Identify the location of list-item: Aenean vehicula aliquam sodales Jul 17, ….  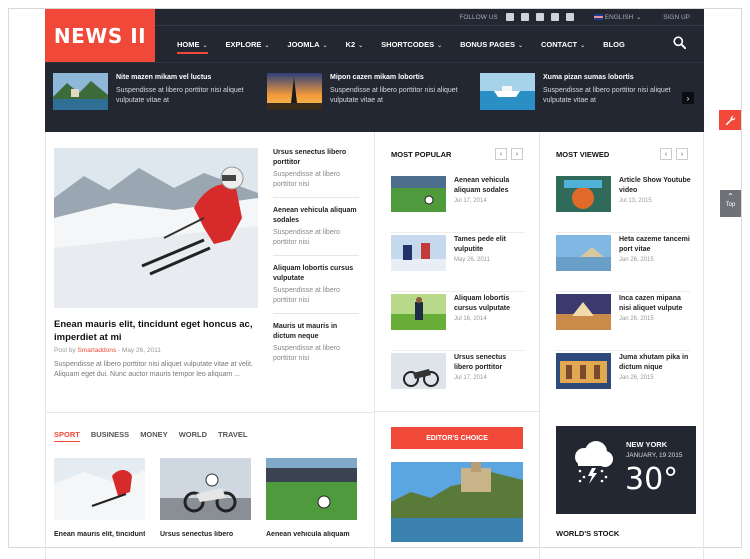
(458, 203).